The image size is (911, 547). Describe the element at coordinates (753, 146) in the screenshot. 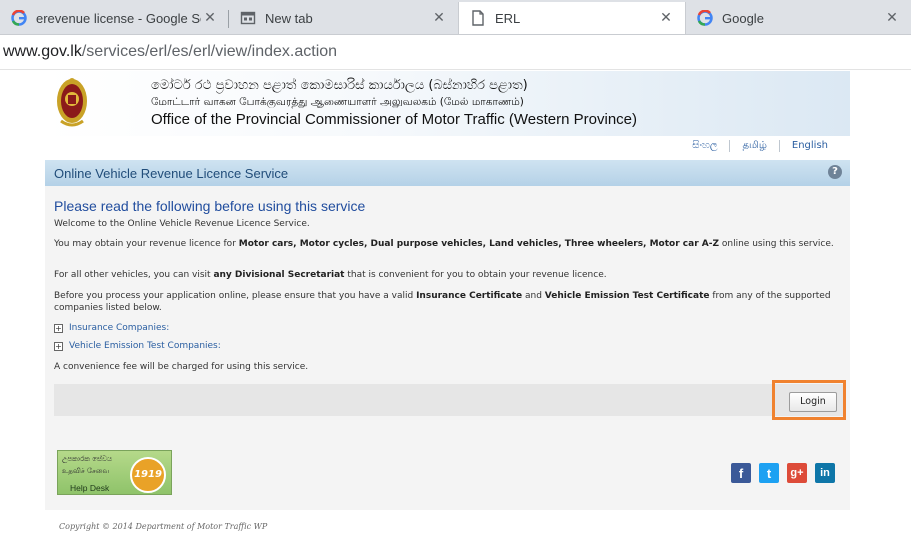

I see `lang-tamil-link: தமிழ்` at that location.